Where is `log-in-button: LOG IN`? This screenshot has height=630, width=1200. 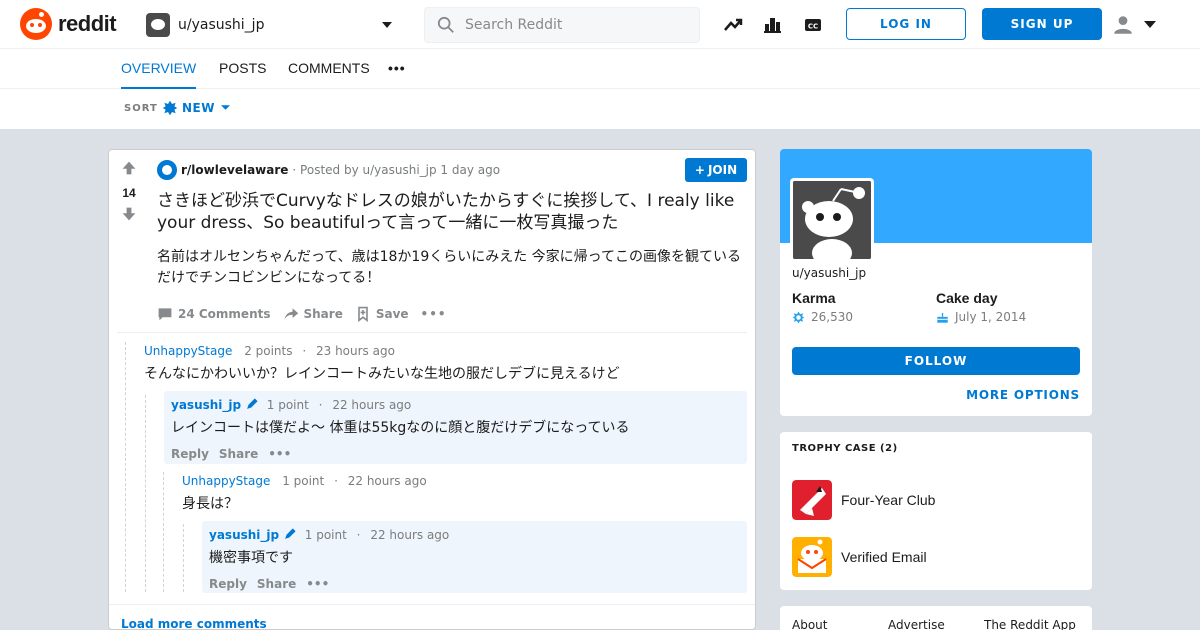
log-in-button: LOG IN is located at coordinates (906, 24).